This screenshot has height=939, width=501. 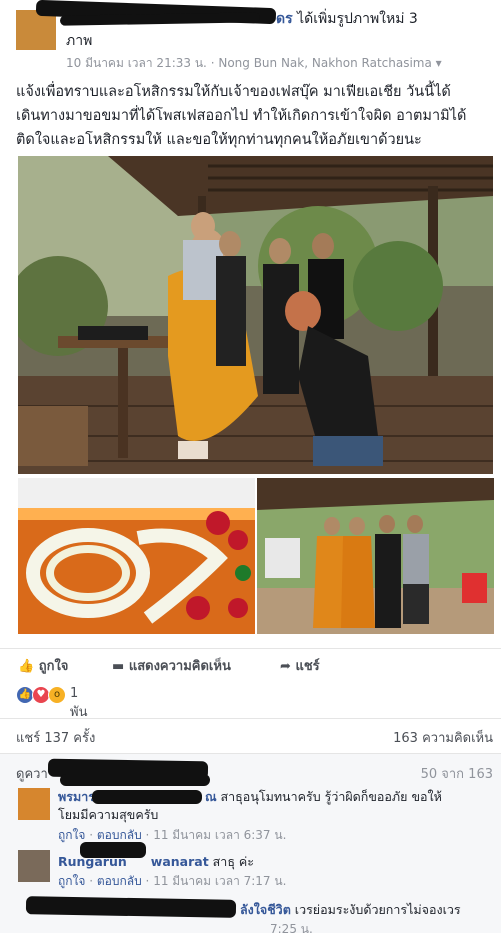 I want to click on share-label: แชร์, so click(x=307, y=666).